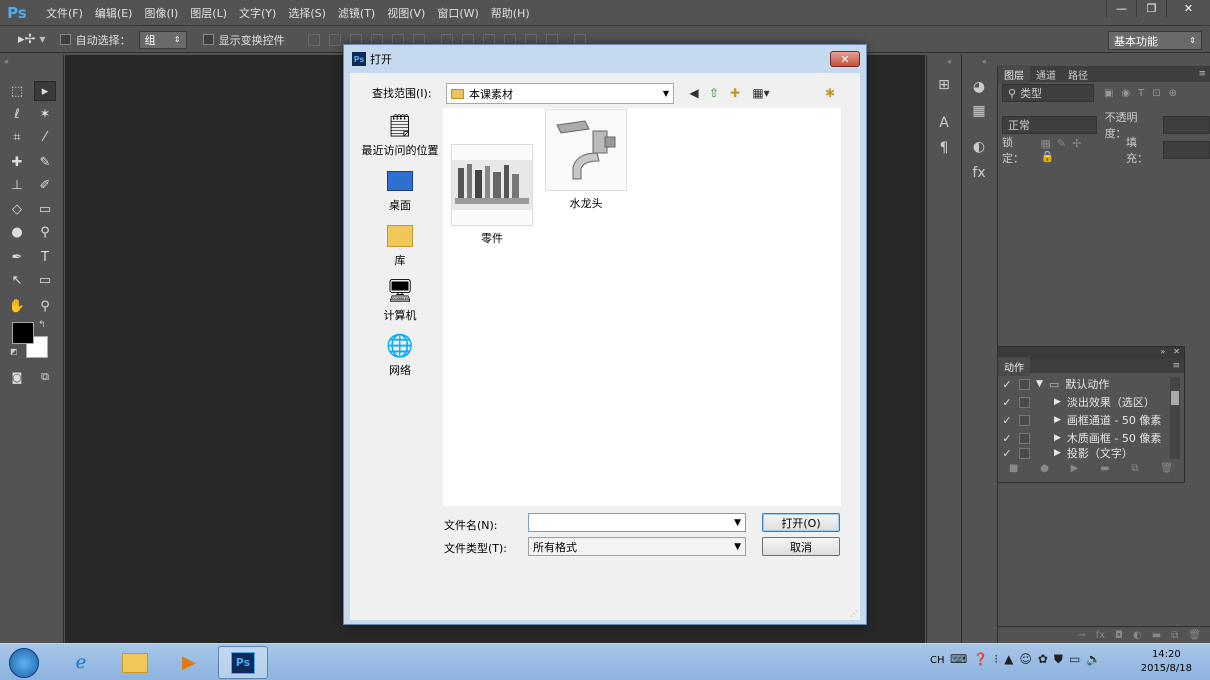  What do you see at coordinates (457, 13) in the screenshot?
I see `menu-window: 窗口(W)` at bounding box center [457, 13].